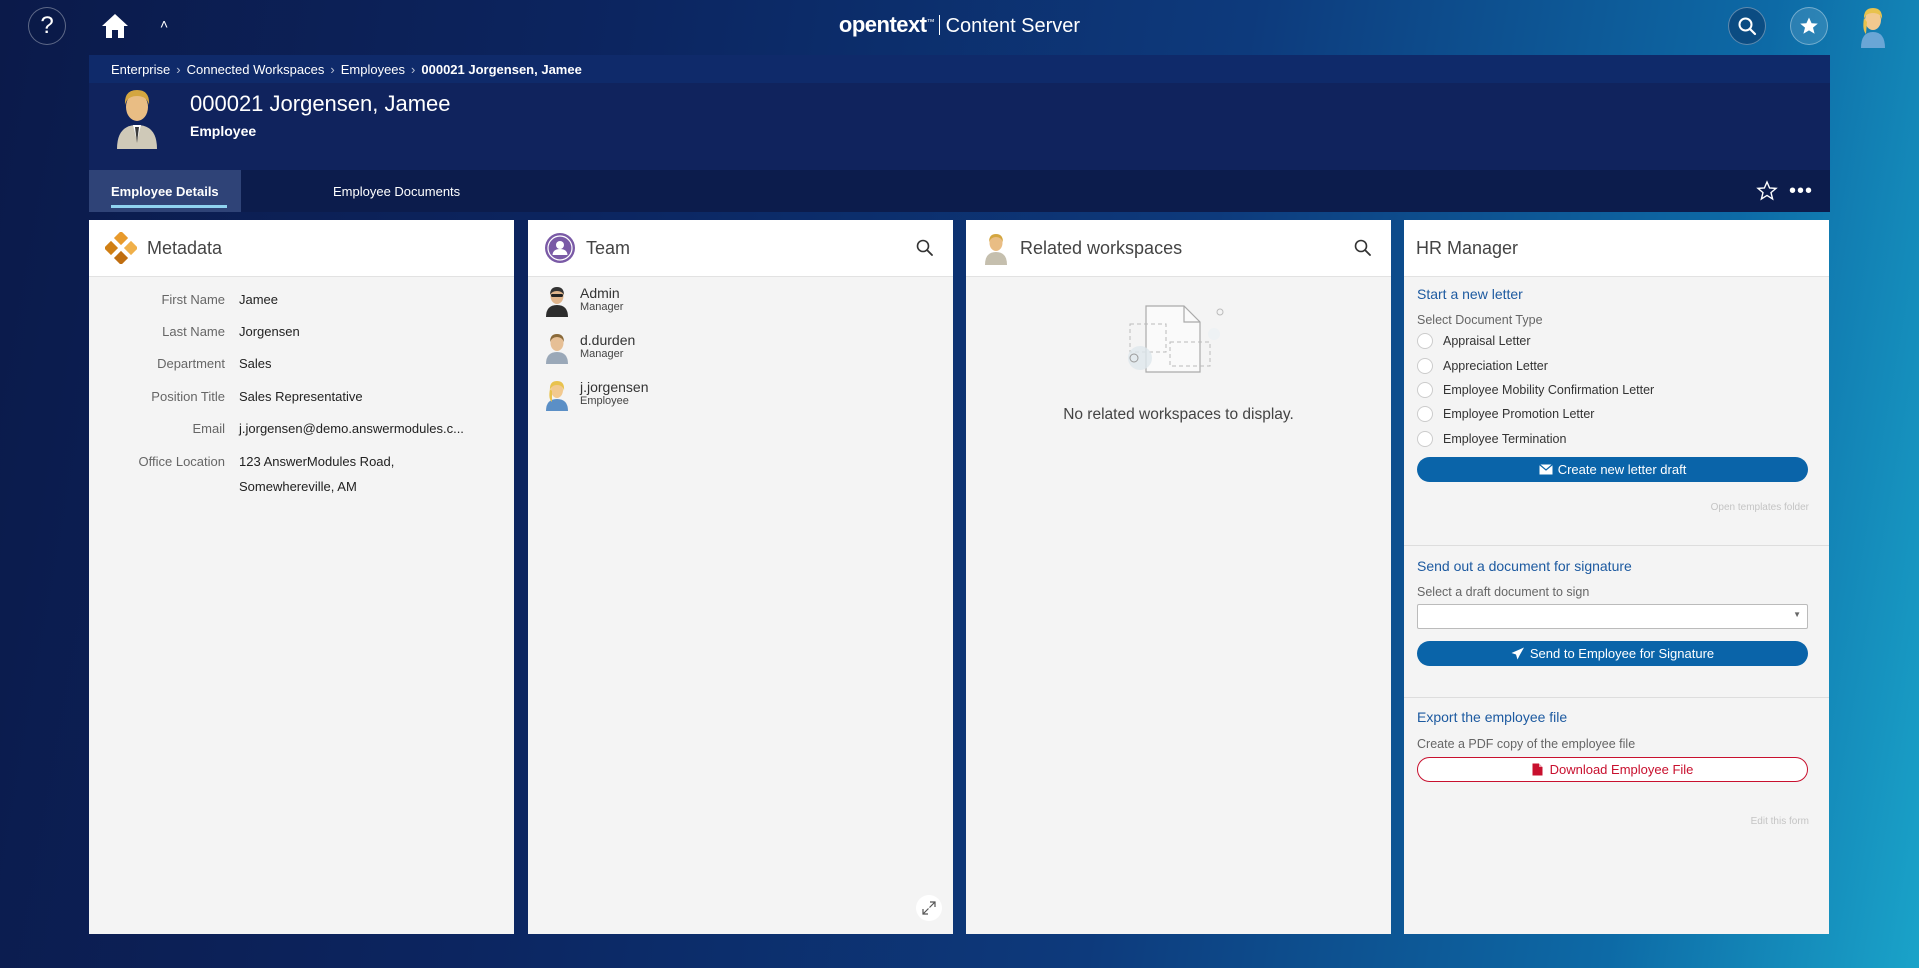  I want to click on metadata-row-department: Department Sales, so click(301, 367).